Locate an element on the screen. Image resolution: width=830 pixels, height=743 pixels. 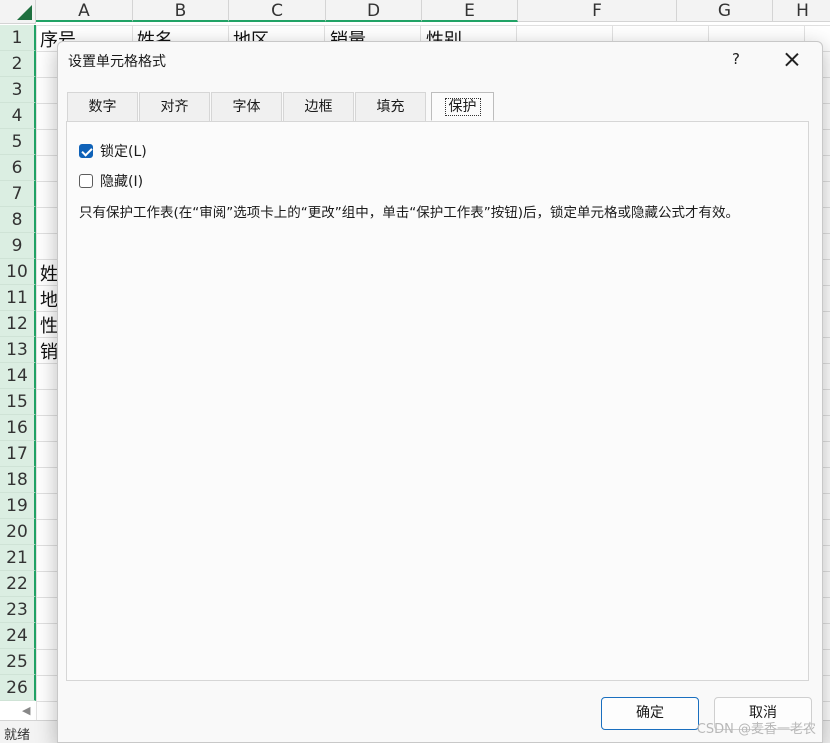
column-header-b: B is located at coordinates (181, 11).